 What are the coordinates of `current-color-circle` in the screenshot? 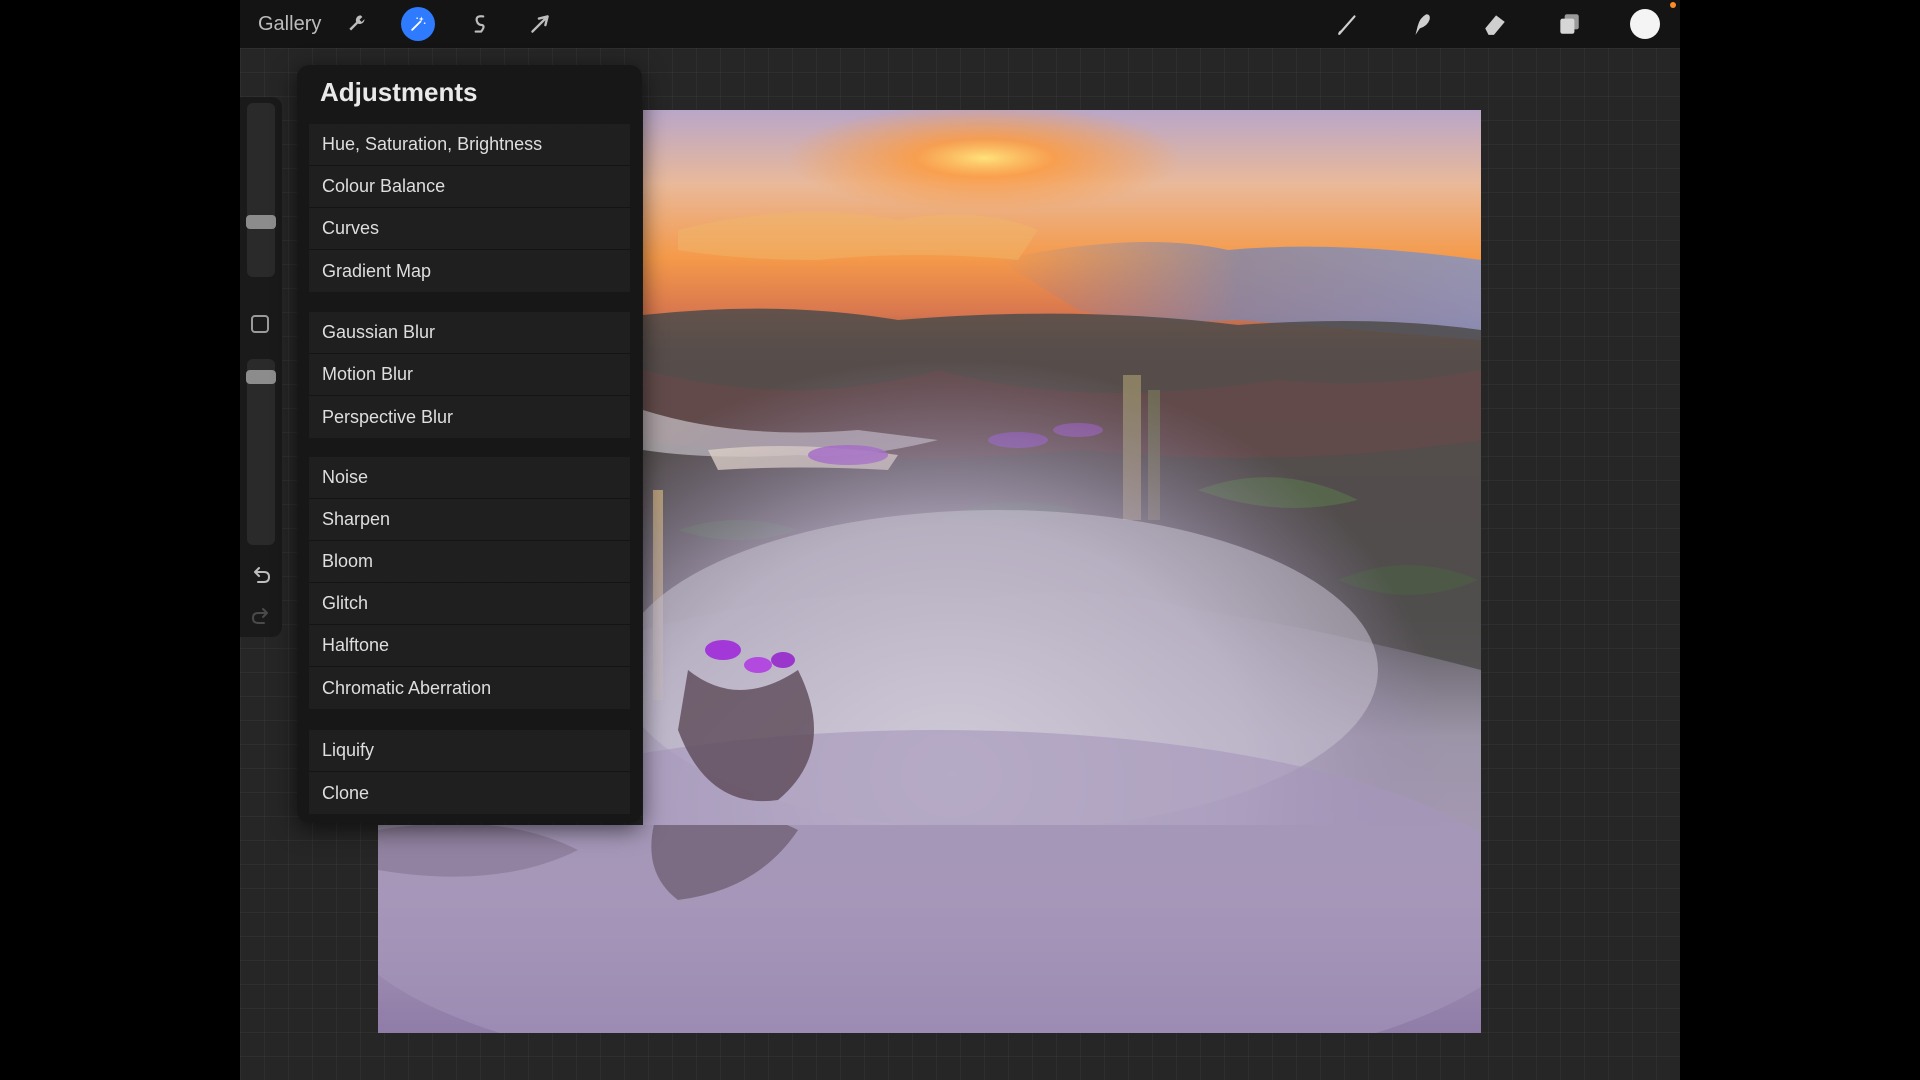 It's located at (1645, 24).